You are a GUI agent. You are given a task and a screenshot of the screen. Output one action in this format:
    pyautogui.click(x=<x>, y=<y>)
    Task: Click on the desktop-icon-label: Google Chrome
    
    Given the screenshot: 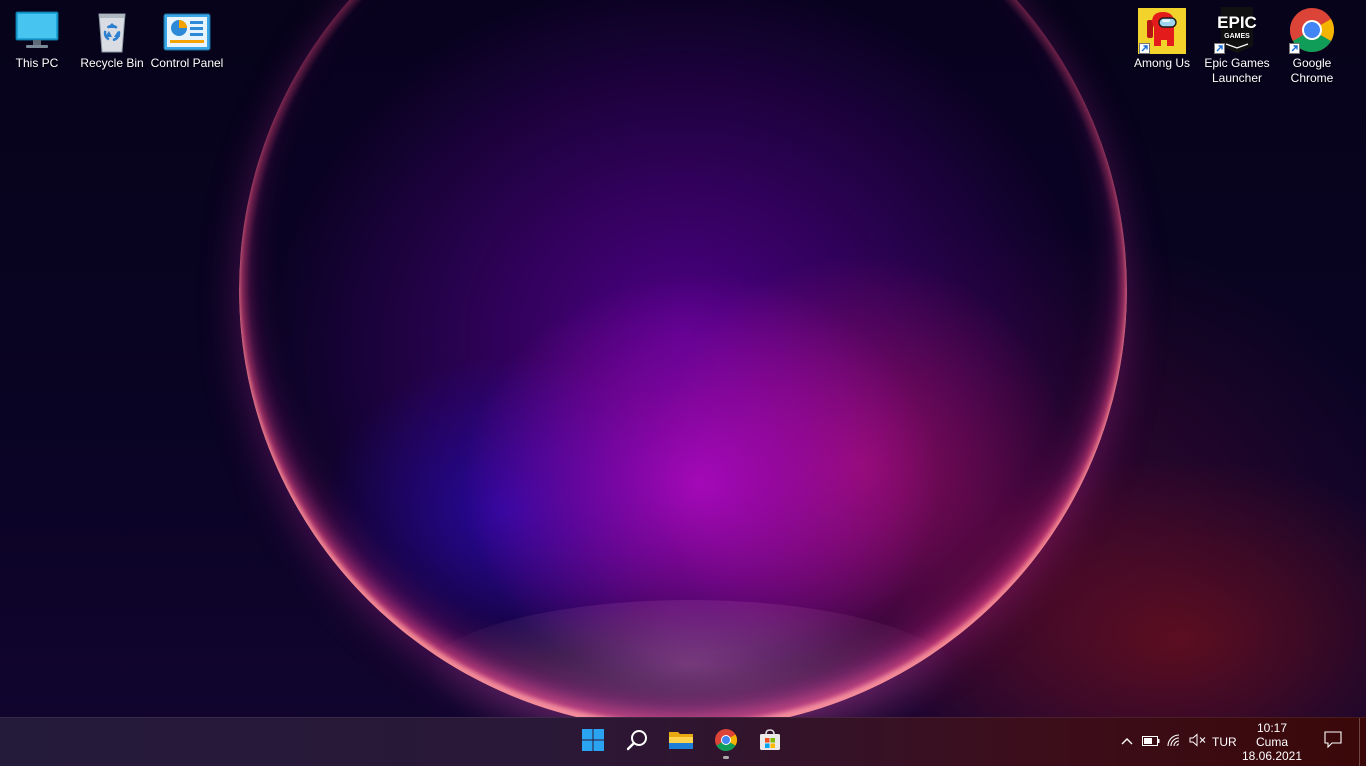 What is the action you would take?
    pyautogui.click(x=1312, y=70)
    